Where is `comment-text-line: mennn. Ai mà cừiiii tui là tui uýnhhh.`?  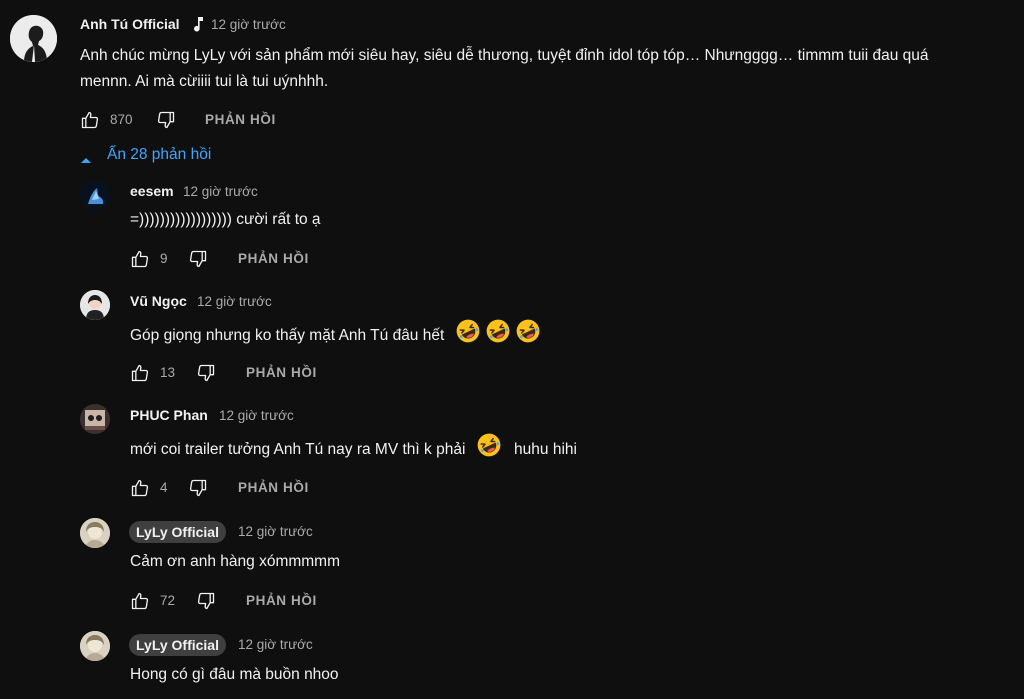 comment-text-line: mennn. Ai mà cừiiii tui là tui uýnhhh. is located at coordinates (204, 81).